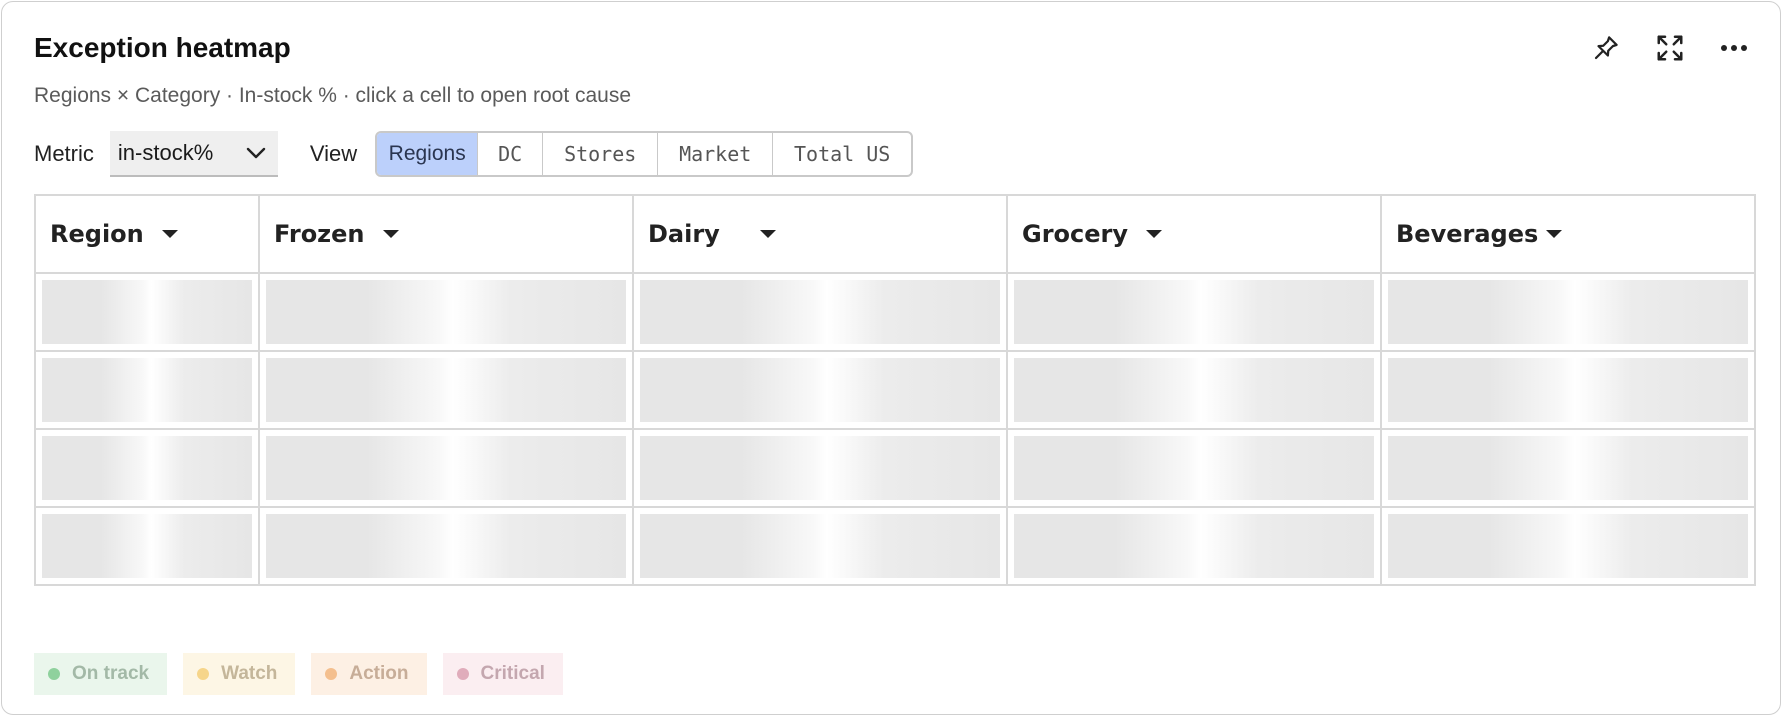 This screenshot has width=1784, height=718. I want to click on more-icon, so click(1734, 48).